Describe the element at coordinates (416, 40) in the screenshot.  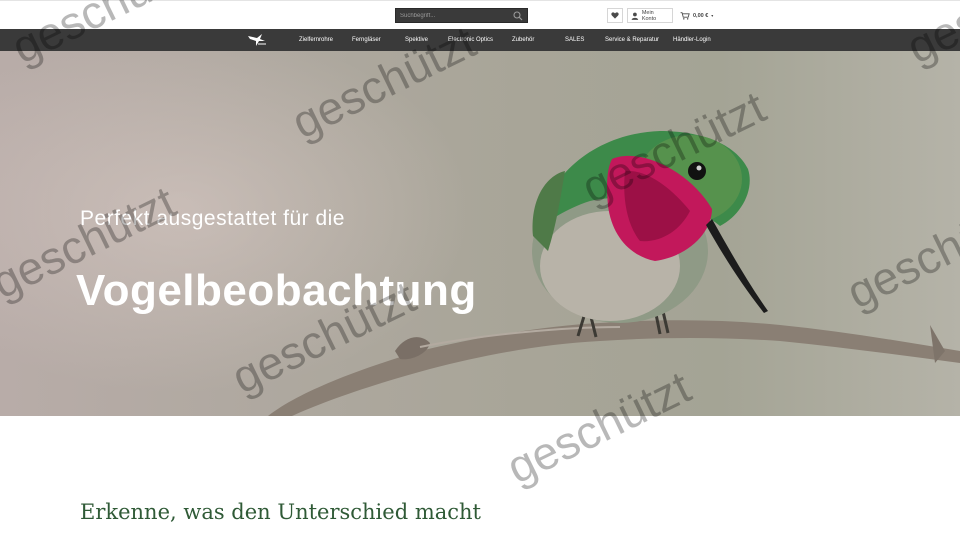
I see `nav-item-spektive: Spektive` at that location.